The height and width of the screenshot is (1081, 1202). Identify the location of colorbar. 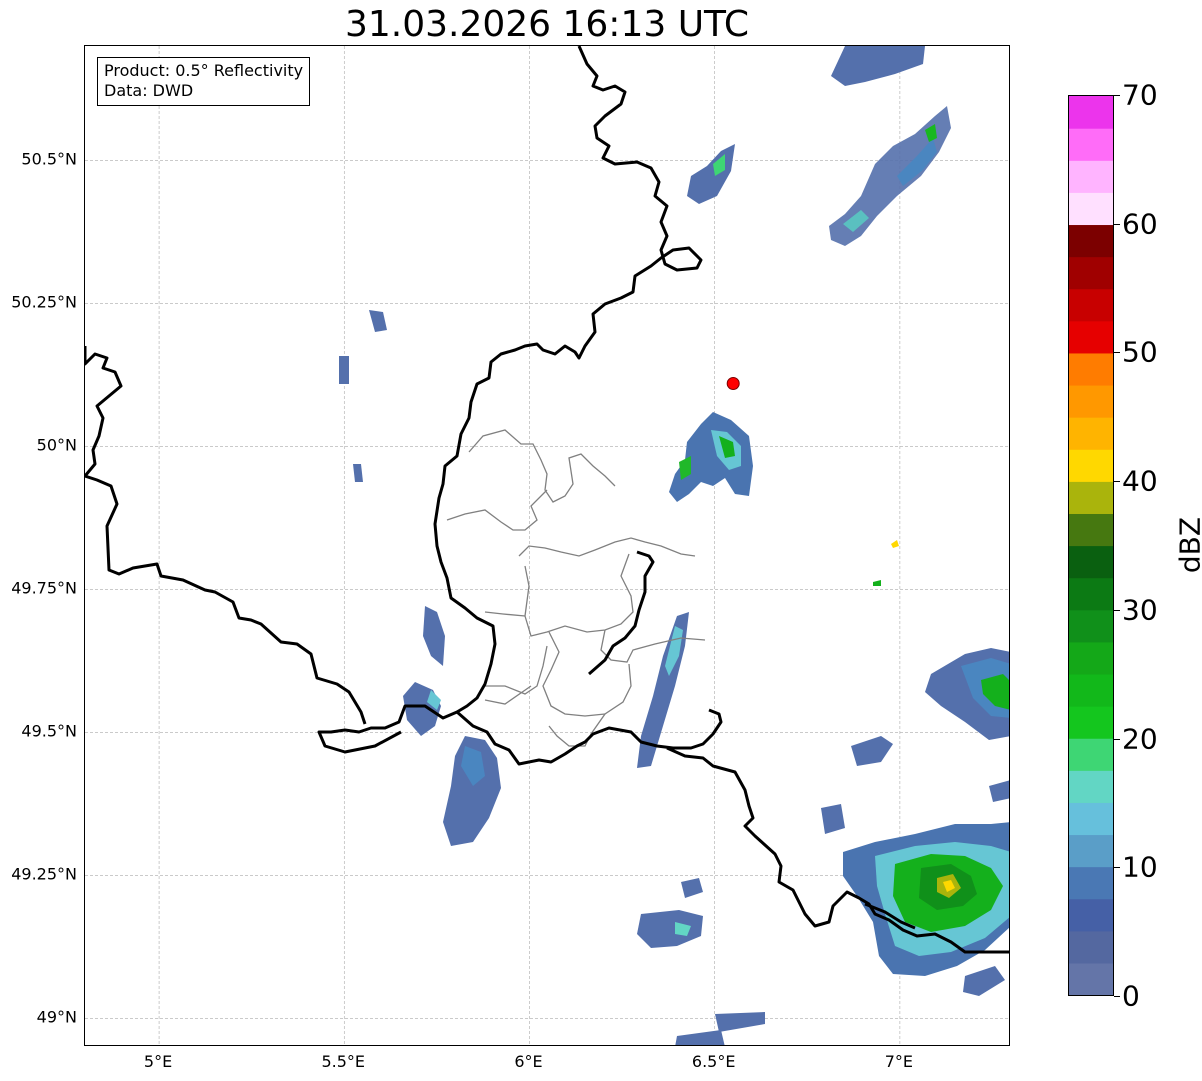
(1091, 545).